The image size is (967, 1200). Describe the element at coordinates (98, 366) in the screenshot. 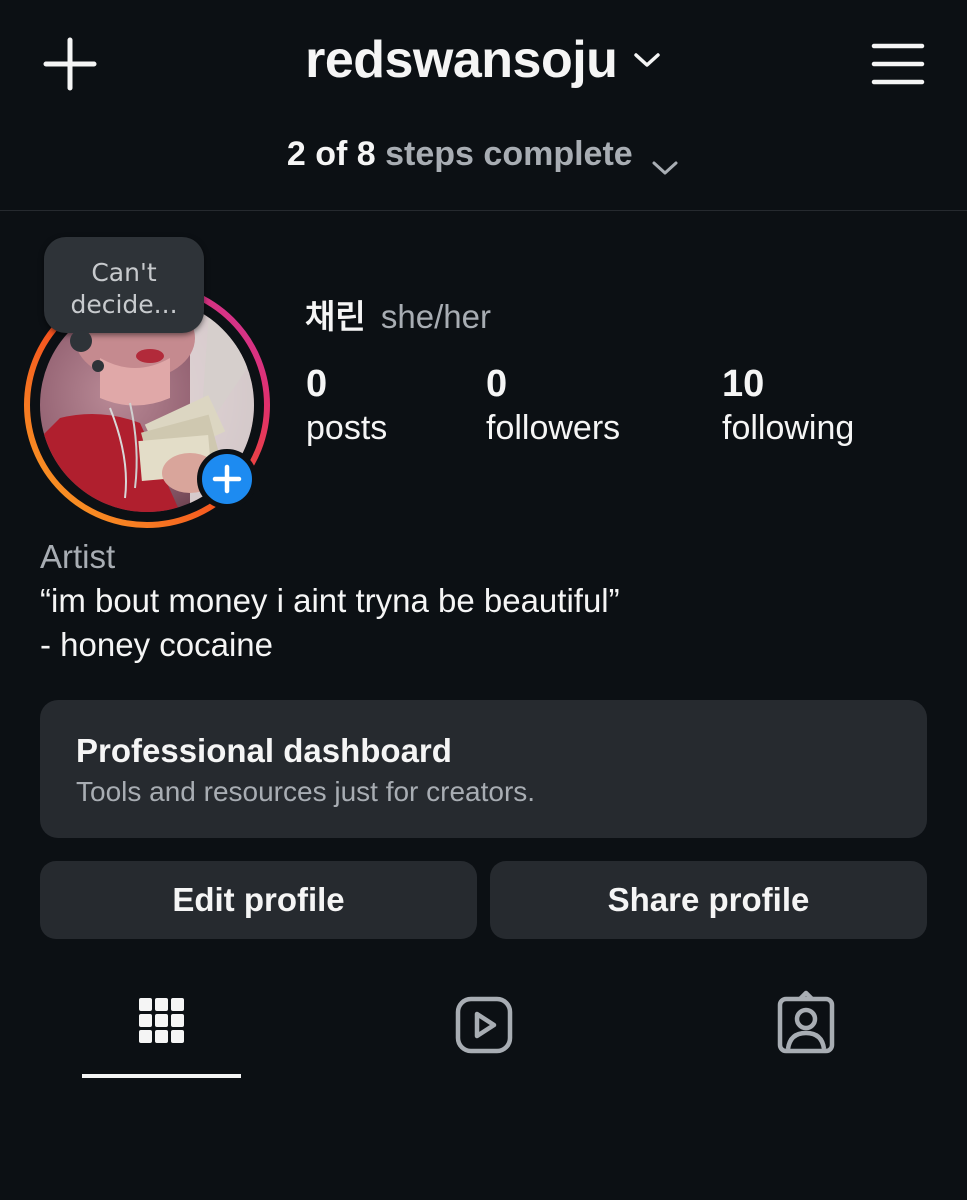

I see `note-bubble-tail-small` at that location.